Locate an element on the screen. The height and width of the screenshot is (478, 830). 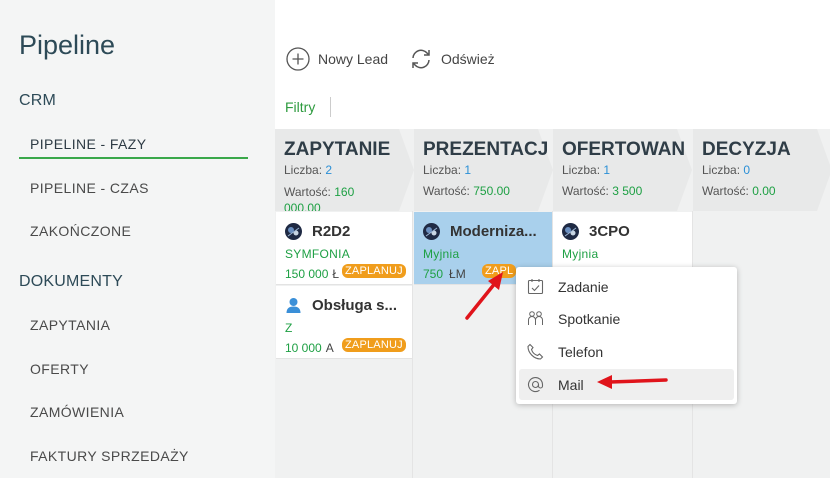
new-lead-button: Nowy Lead is located at coordinates (337, 59).